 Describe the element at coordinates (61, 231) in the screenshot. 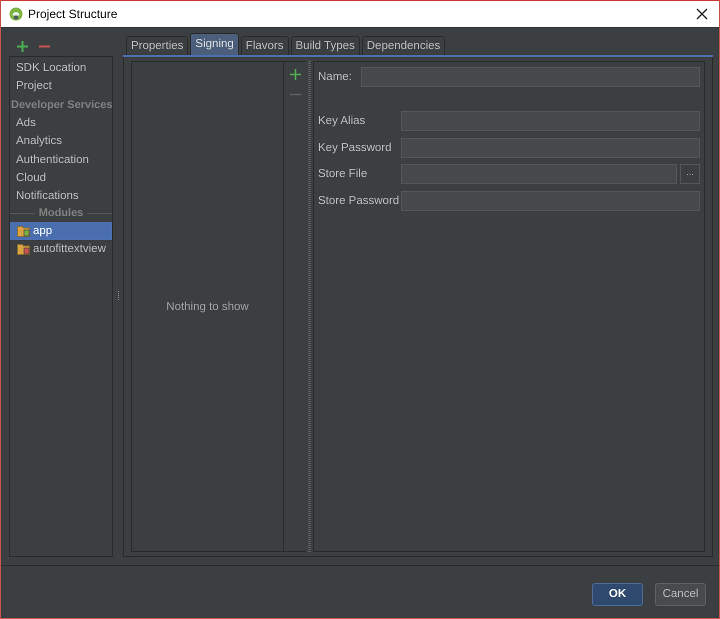

I see `module-item: app` at that location.